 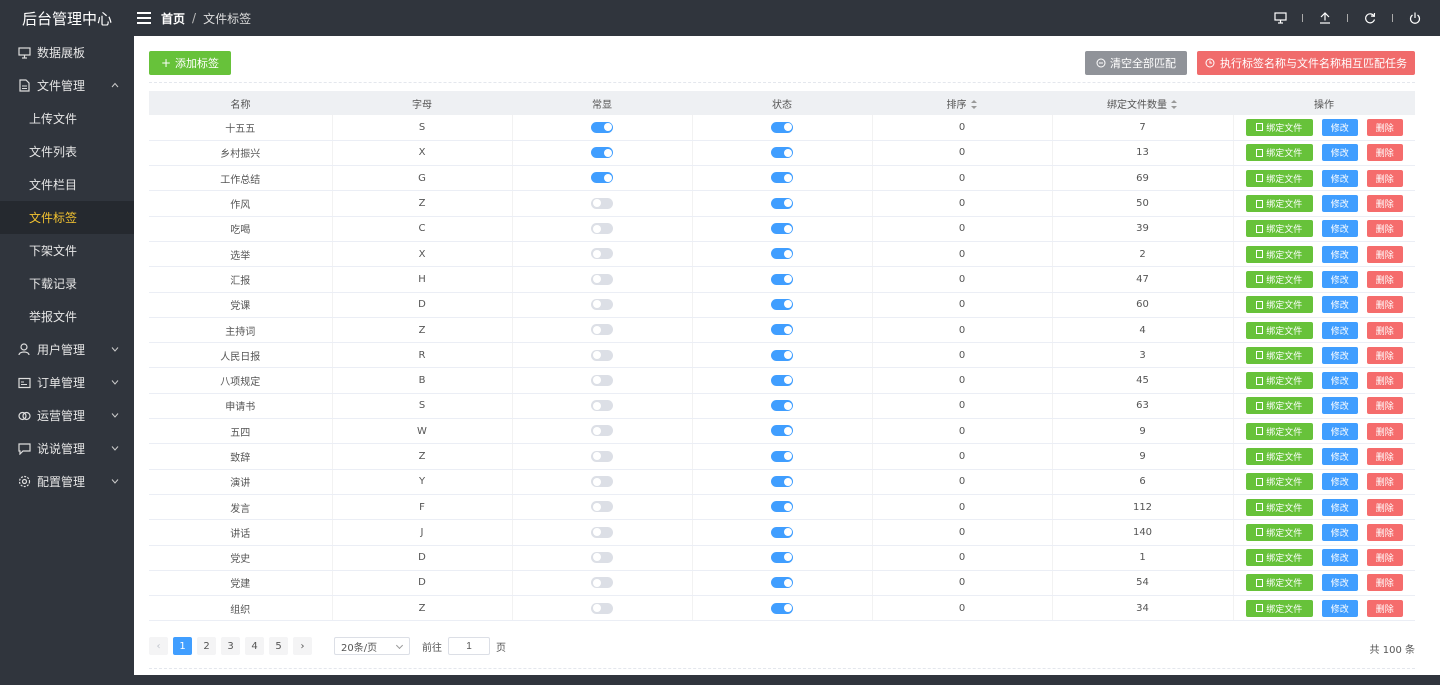 I want to click on sidebar-item-upload-file: 上传文件, so click(x=67, y=118).